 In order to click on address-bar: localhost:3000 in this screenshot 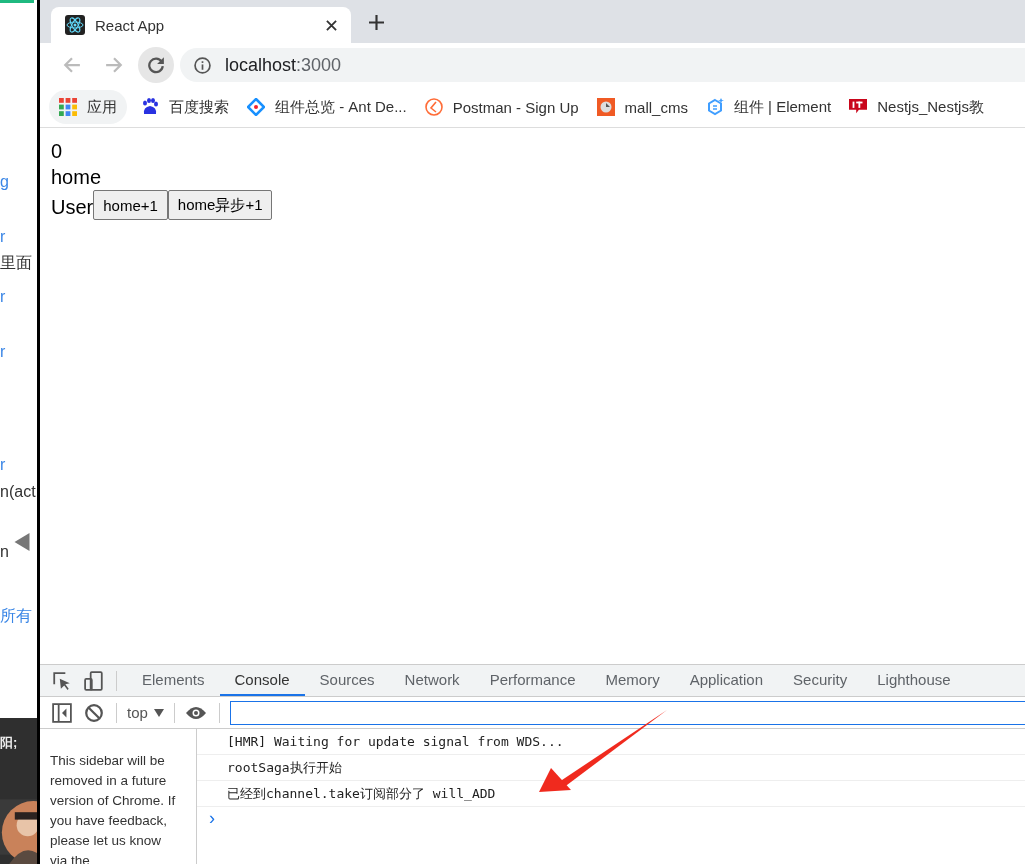, I will do `click(602, 65)`.